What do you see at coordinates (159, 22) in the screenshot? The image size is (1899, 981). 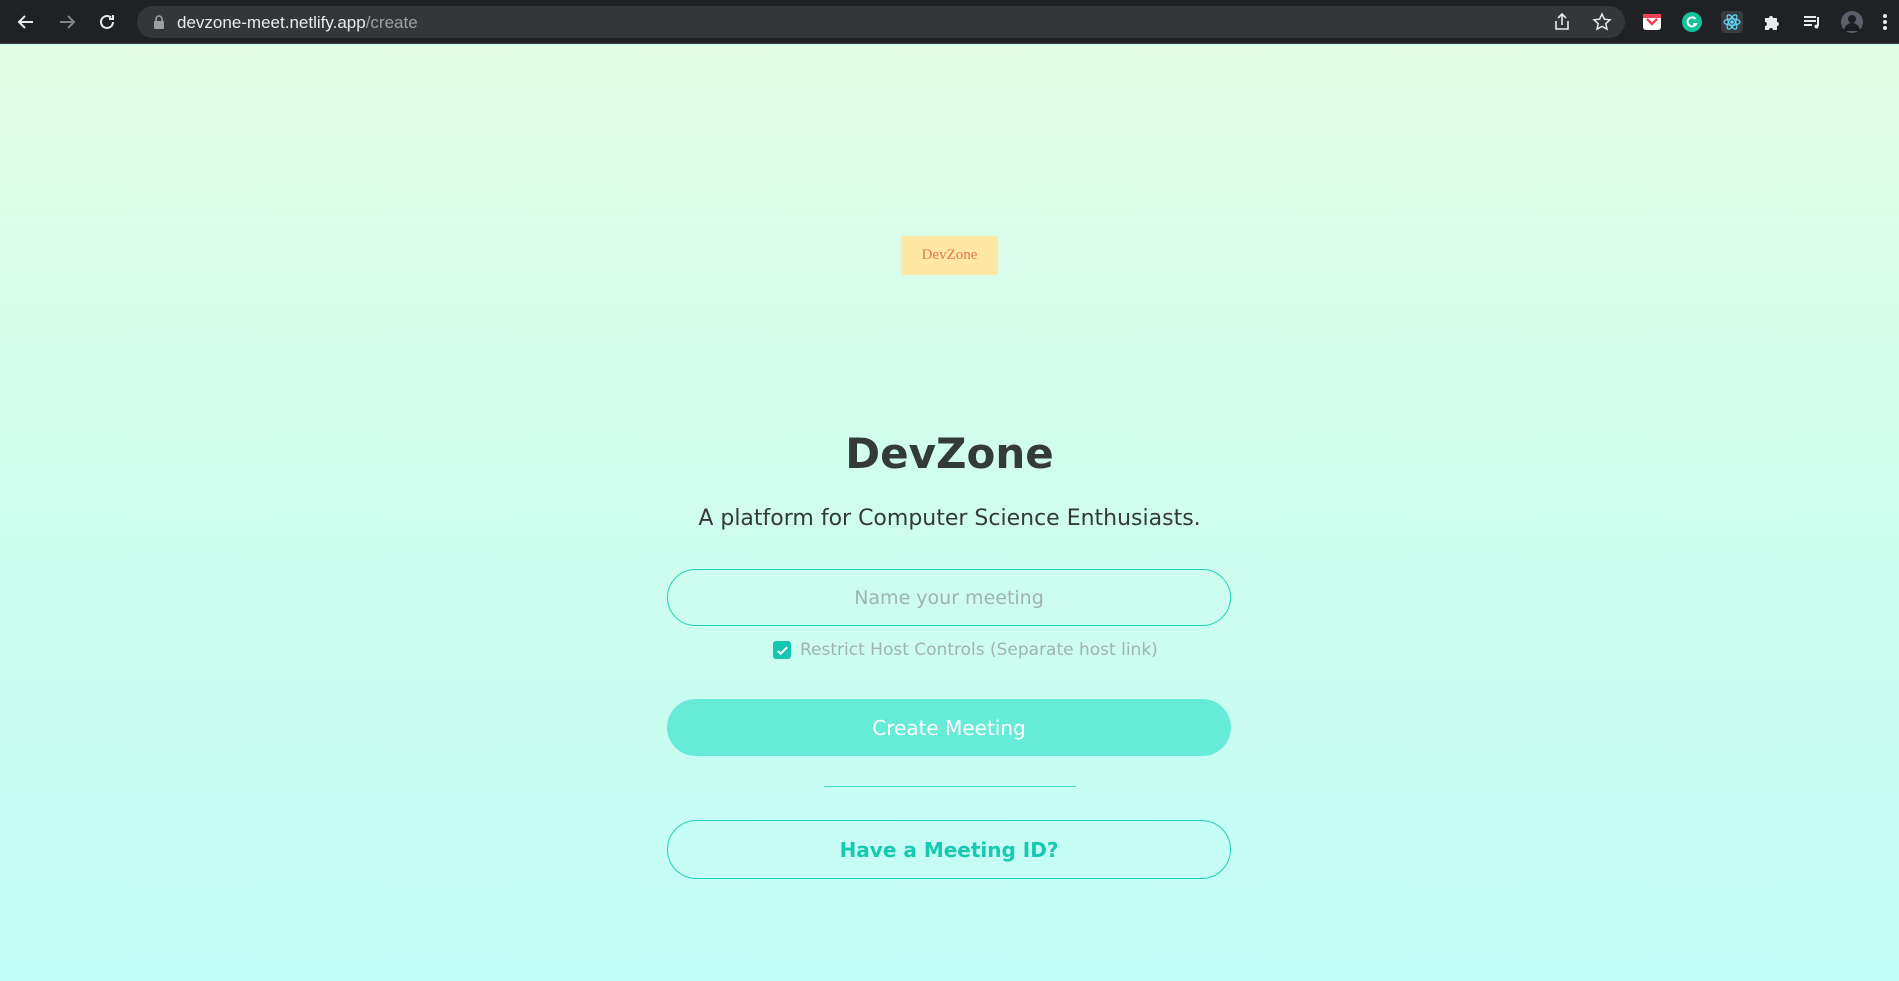 I see `lock-icon` at bounding box center [159, 22].